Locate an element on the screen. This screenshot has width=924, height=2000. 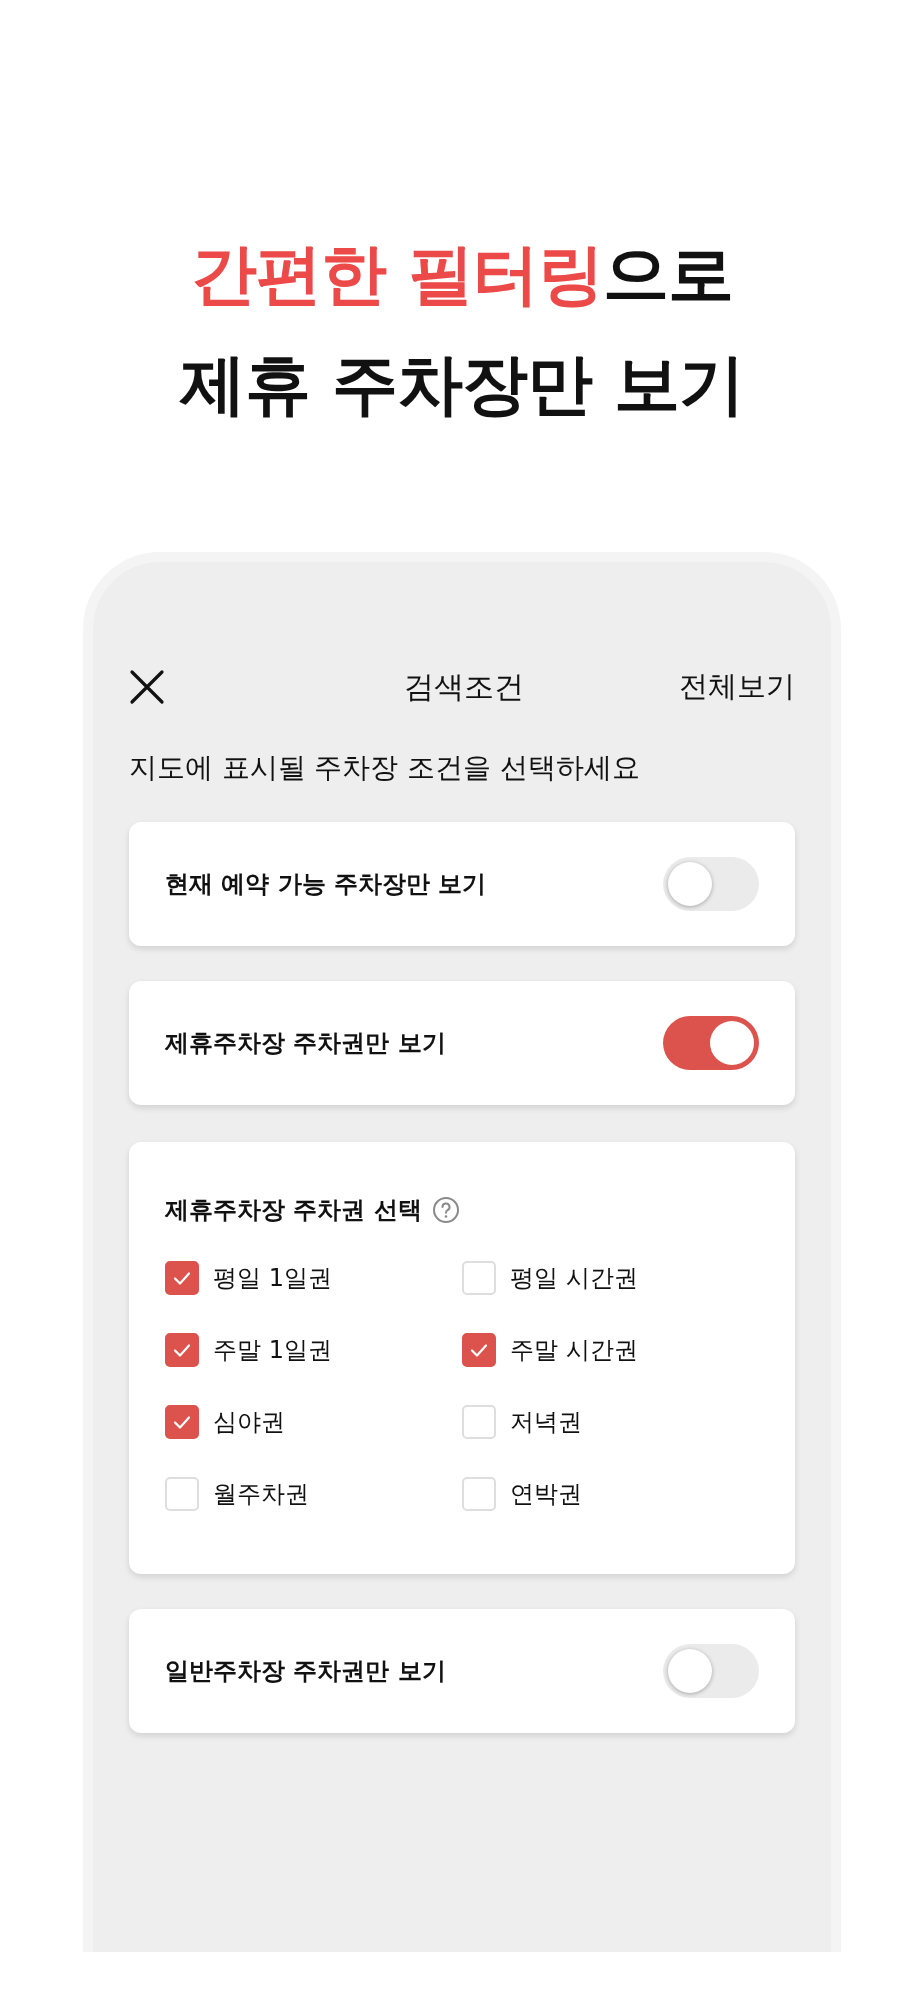
screen-title: 검색조건 is located at coordinates (464, 686).